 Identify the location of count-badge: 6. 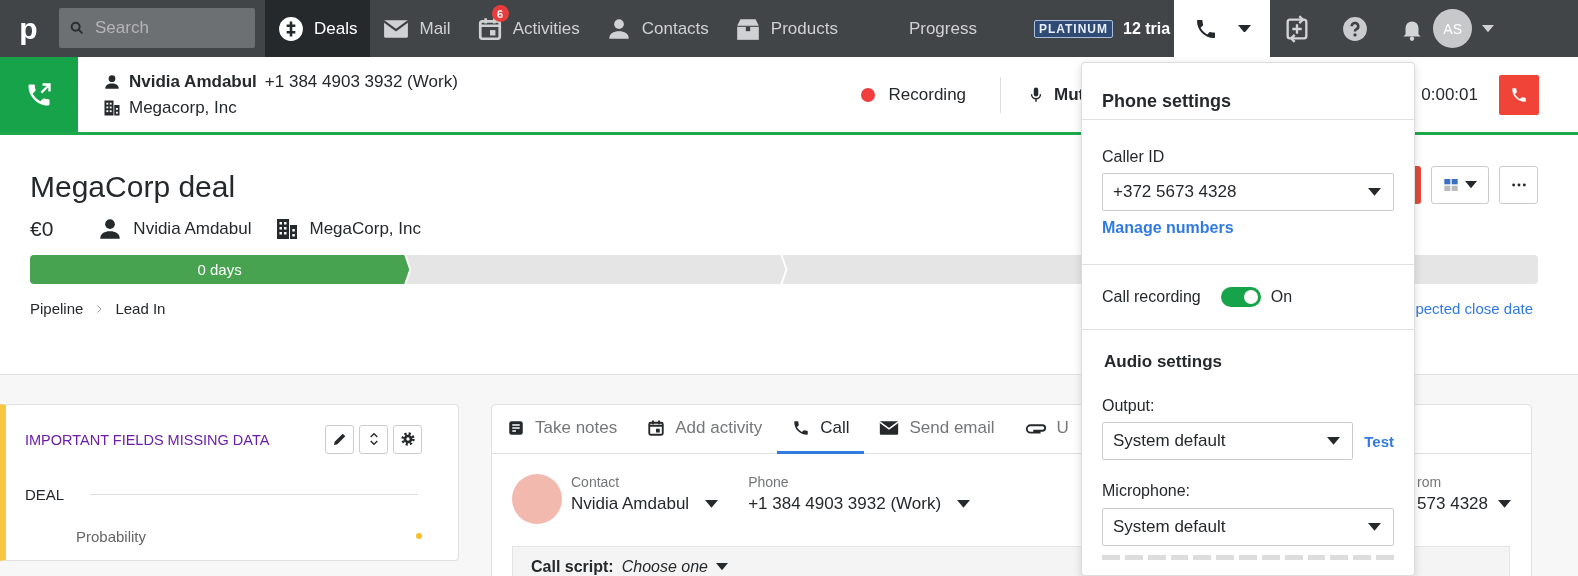
(500, 13).